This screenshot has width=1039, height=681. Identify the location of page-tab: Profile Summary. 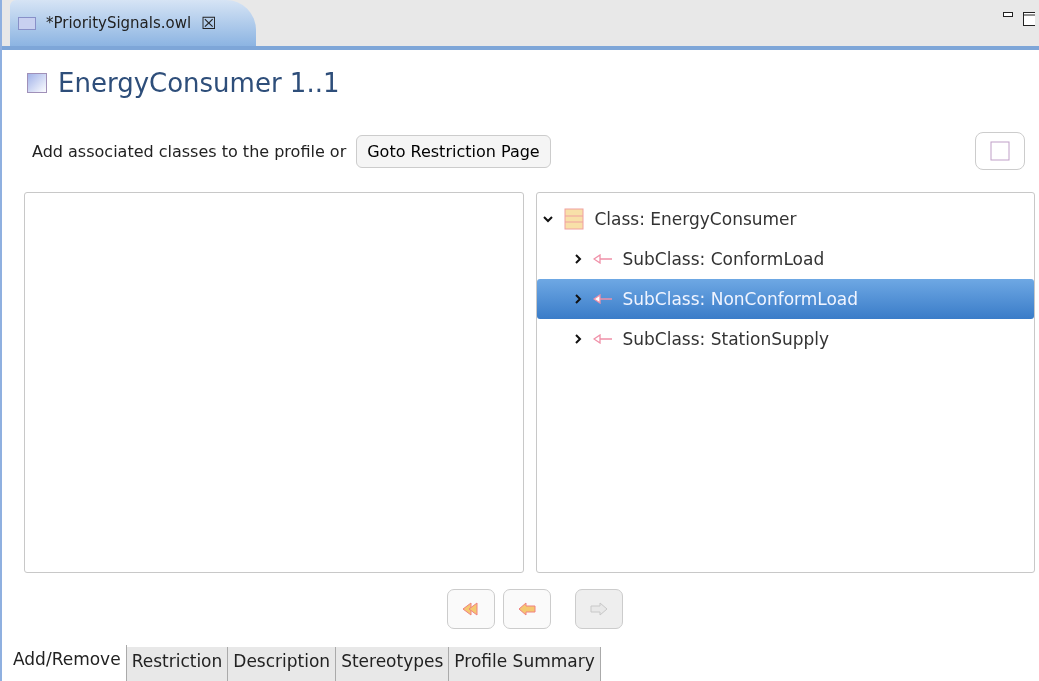
(525, 664).